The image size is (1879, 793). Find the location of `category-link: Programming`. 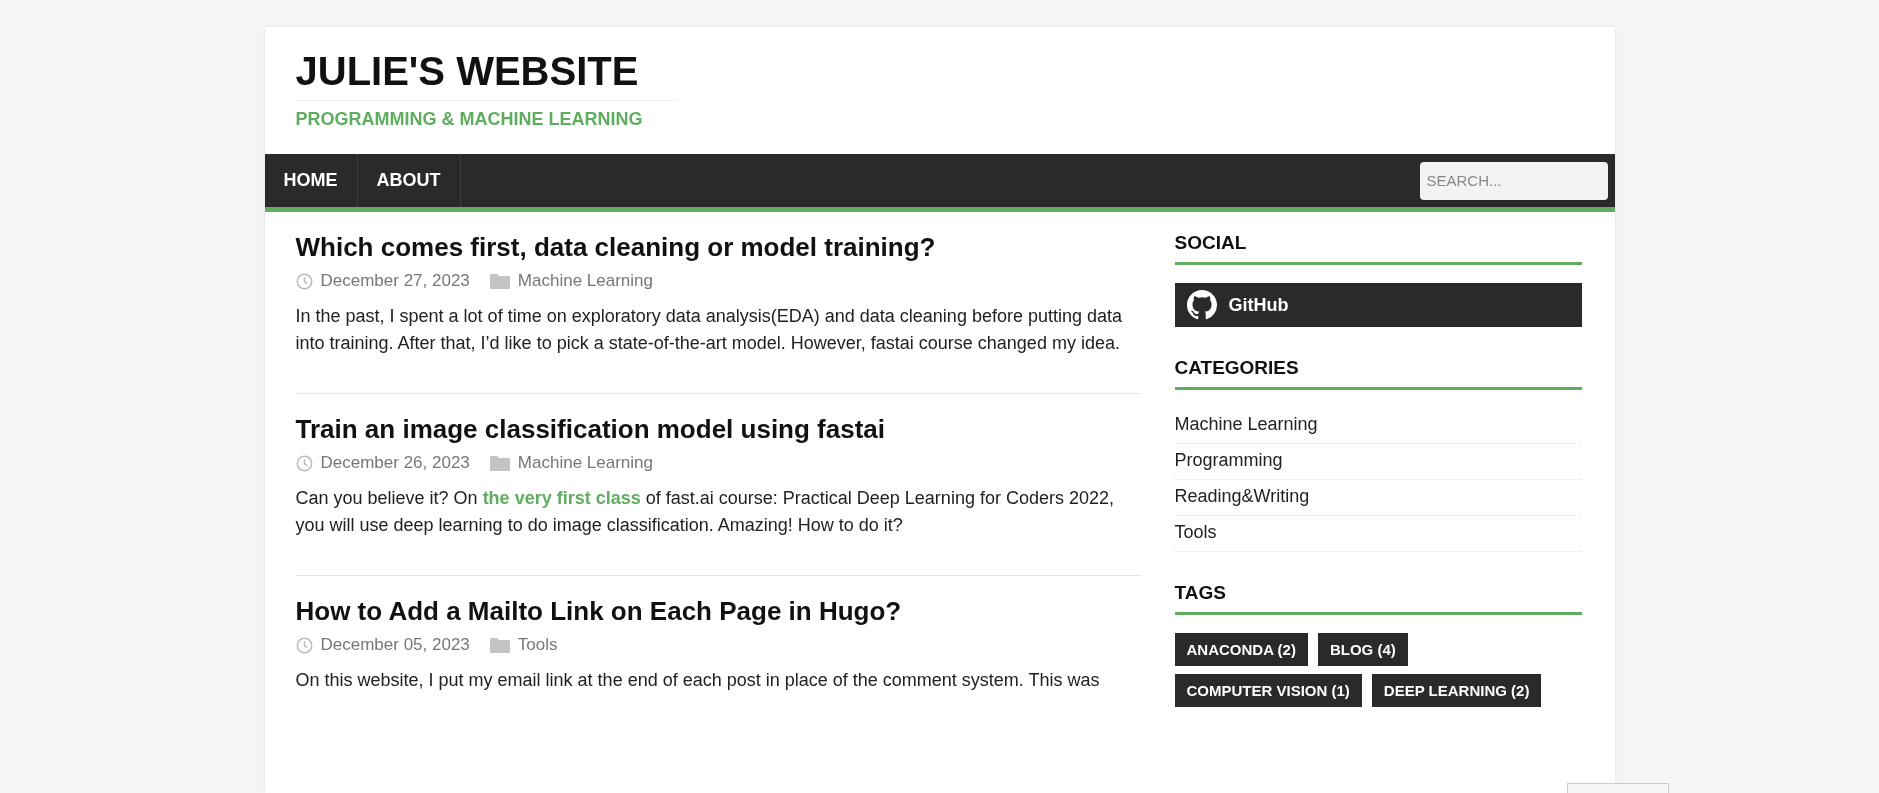

category-link: Programming is located at coordinates (1378, 462).